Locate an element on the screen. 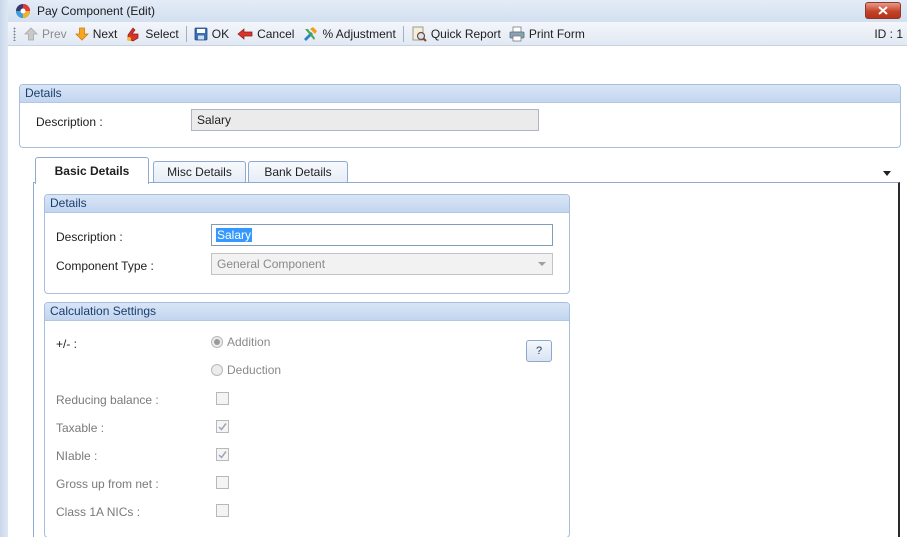 The height and width of the screenshot is (537, 907). next-button: Next is located at coordinates (96, 34).